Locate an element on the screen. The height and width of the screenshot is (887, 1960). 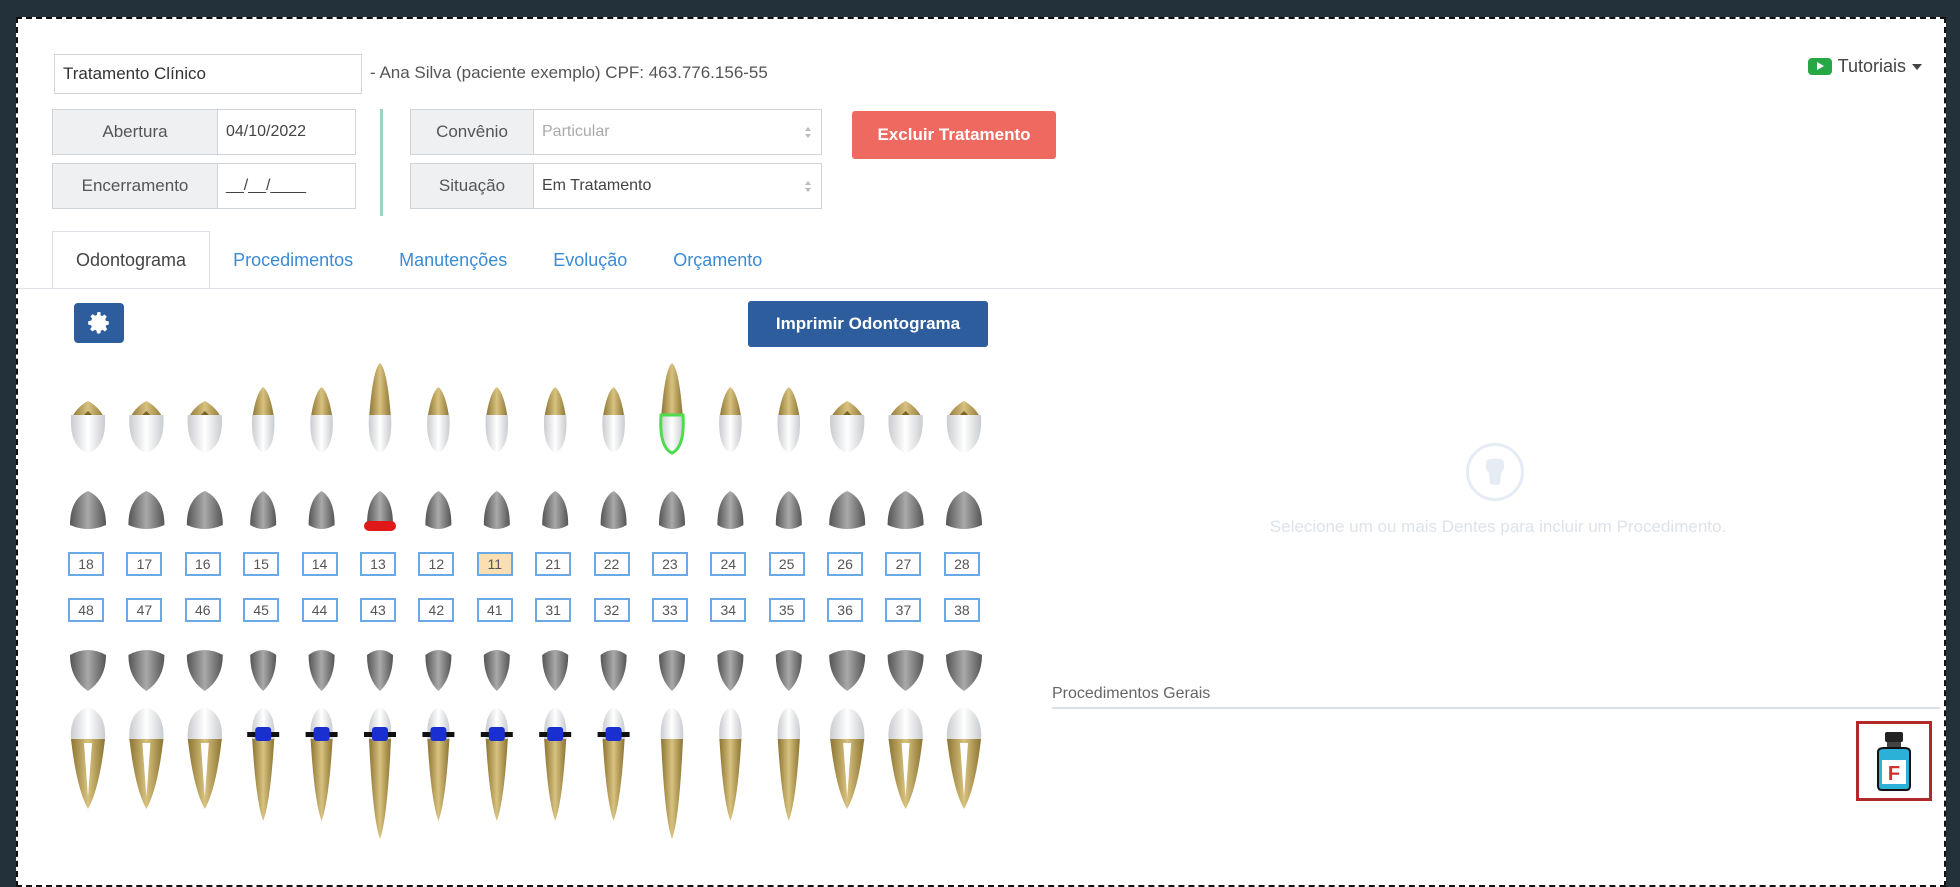
tooth-number-41: 41 is located at coordinates (494, 610).